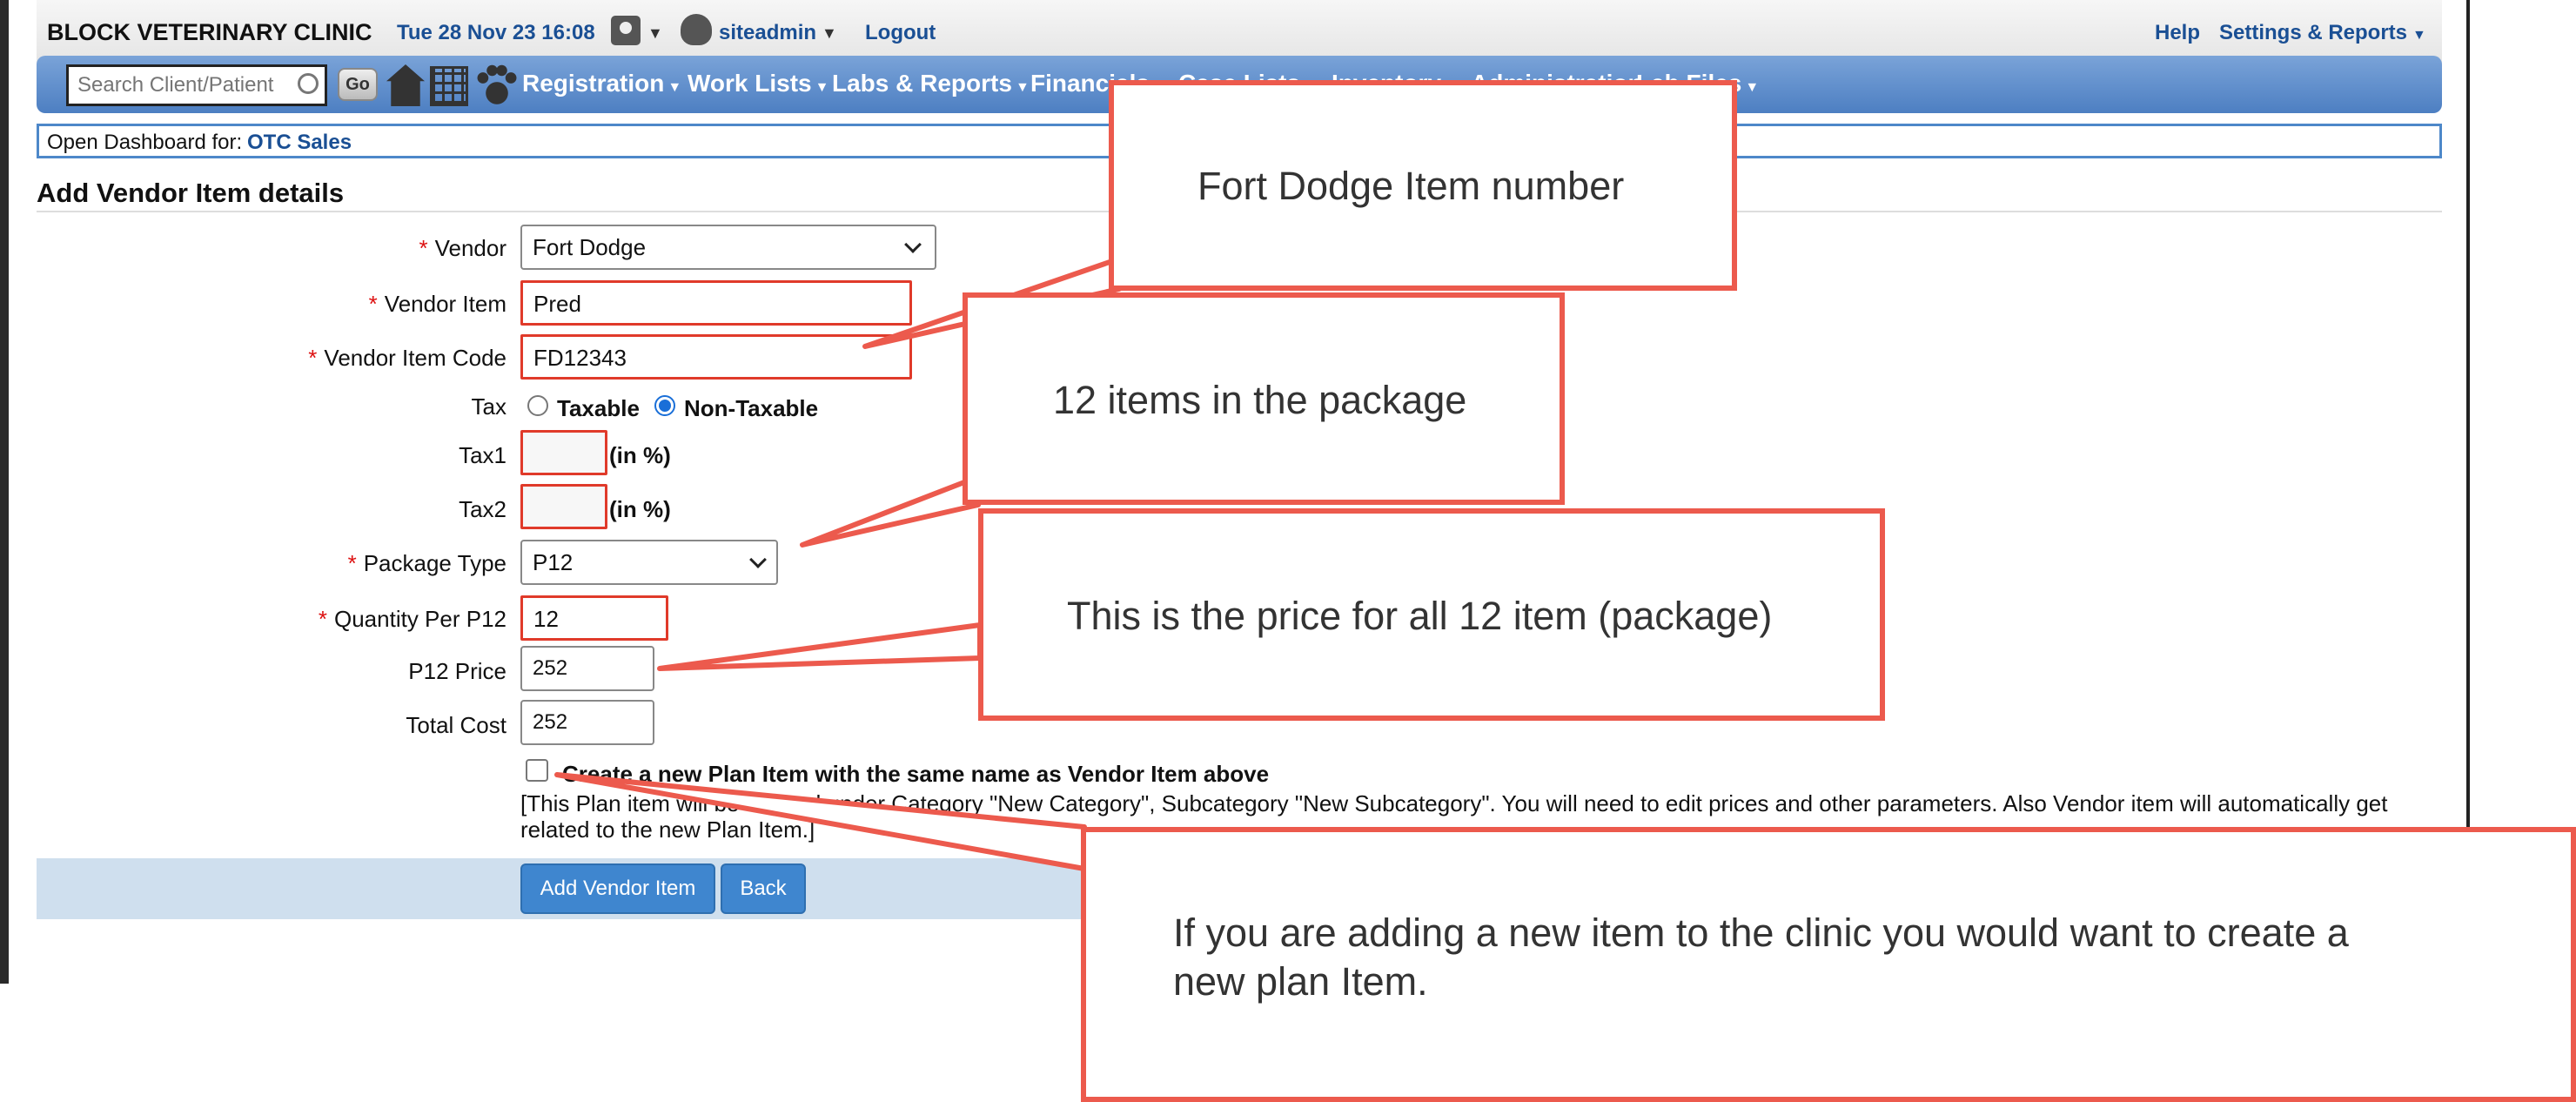 This screenshot has height=1102, width=2576. I want to click on callout-package: 12 items in the package, so click(1264, 398).